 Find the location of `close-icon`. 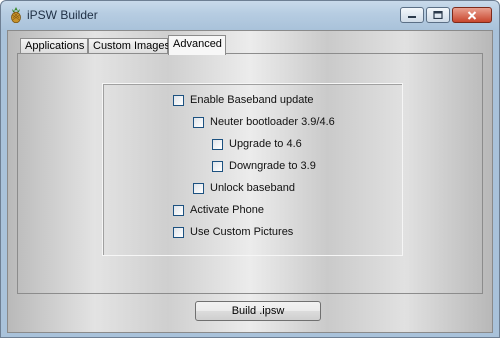

close-icon is located at coordinates (472, 15).